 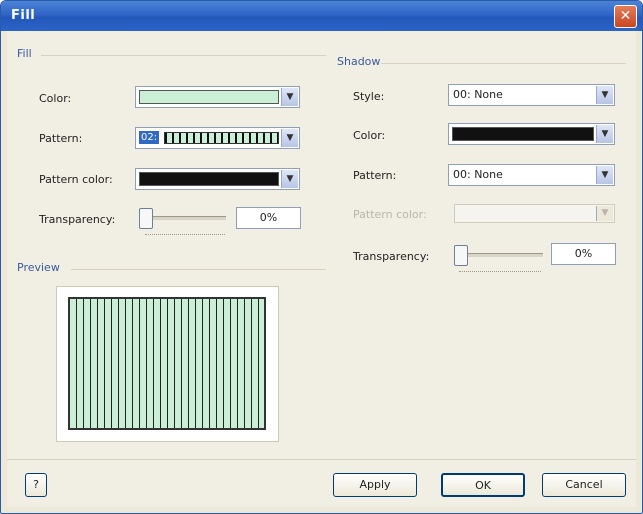 What do you see at coordinates (478, 94) in the screenshot?
I see `shadow-style-value: 00: None` at bounding box center [478, 94].